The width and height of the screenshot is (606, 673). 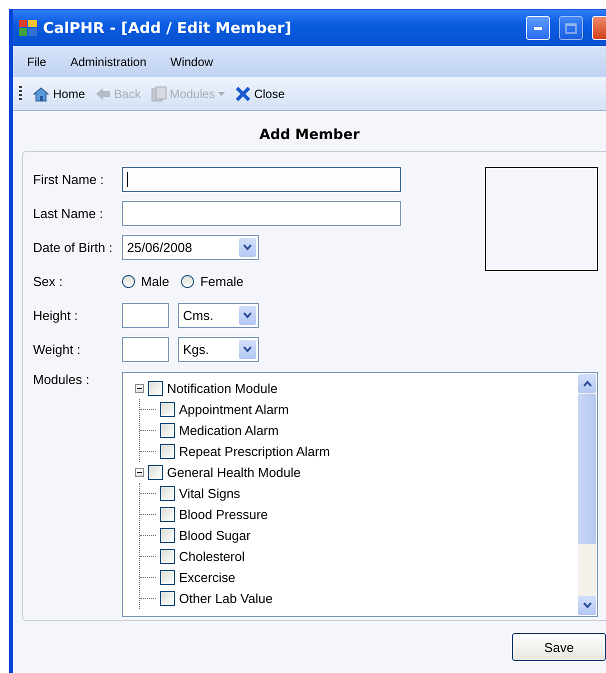 I want to click on tree-item: Blood Sugar, so click(x=215, y=535).